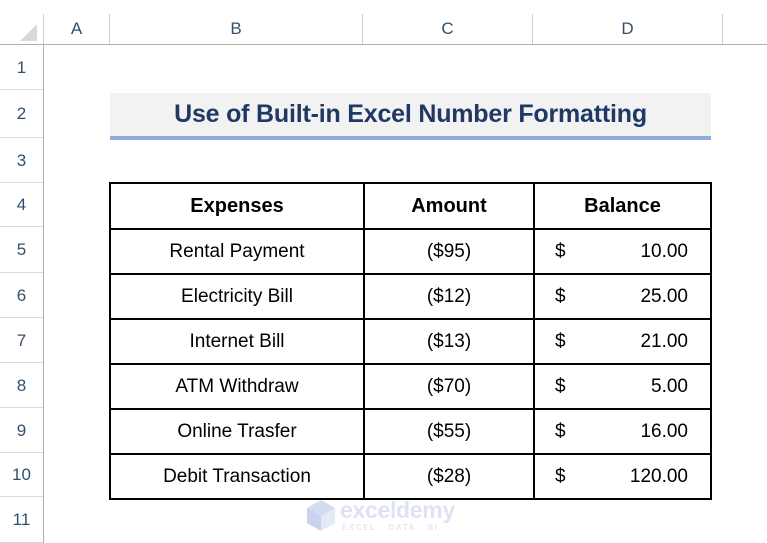 The width and height of the screenshot is (767, 543). Describe the element at coordinates (622, 251) in the screenshot. I see `cell-balance: $ 10.00` at that location.